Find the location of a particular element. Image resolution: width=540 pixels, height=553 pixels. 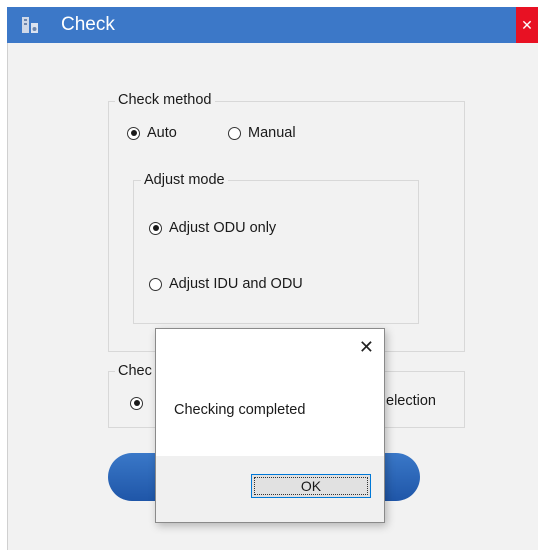

radio-check-selection is located at coordinates (140, 403).